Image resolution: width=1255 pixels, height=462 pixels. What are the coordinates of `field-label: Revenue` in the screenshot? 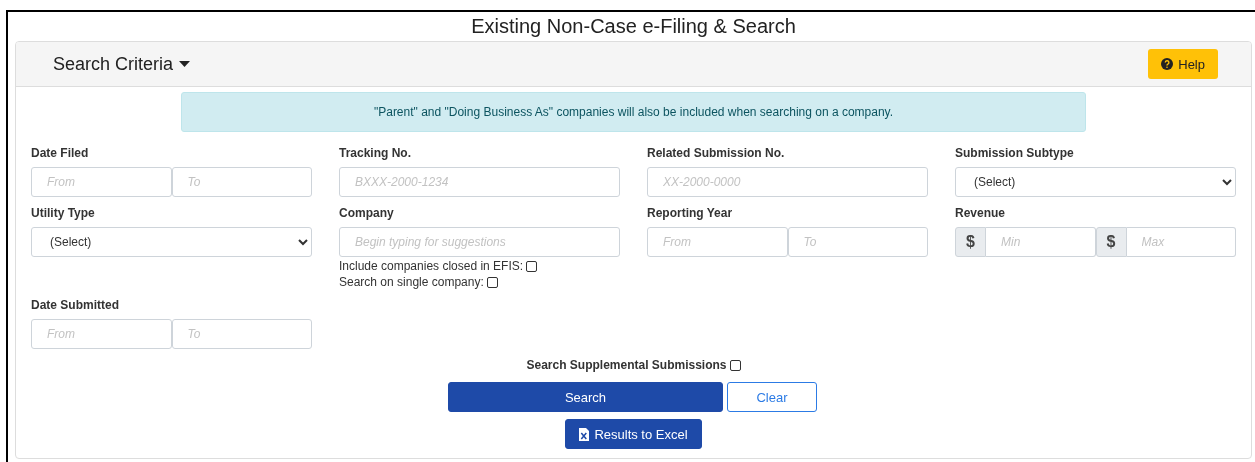 It's located at (981, 213).